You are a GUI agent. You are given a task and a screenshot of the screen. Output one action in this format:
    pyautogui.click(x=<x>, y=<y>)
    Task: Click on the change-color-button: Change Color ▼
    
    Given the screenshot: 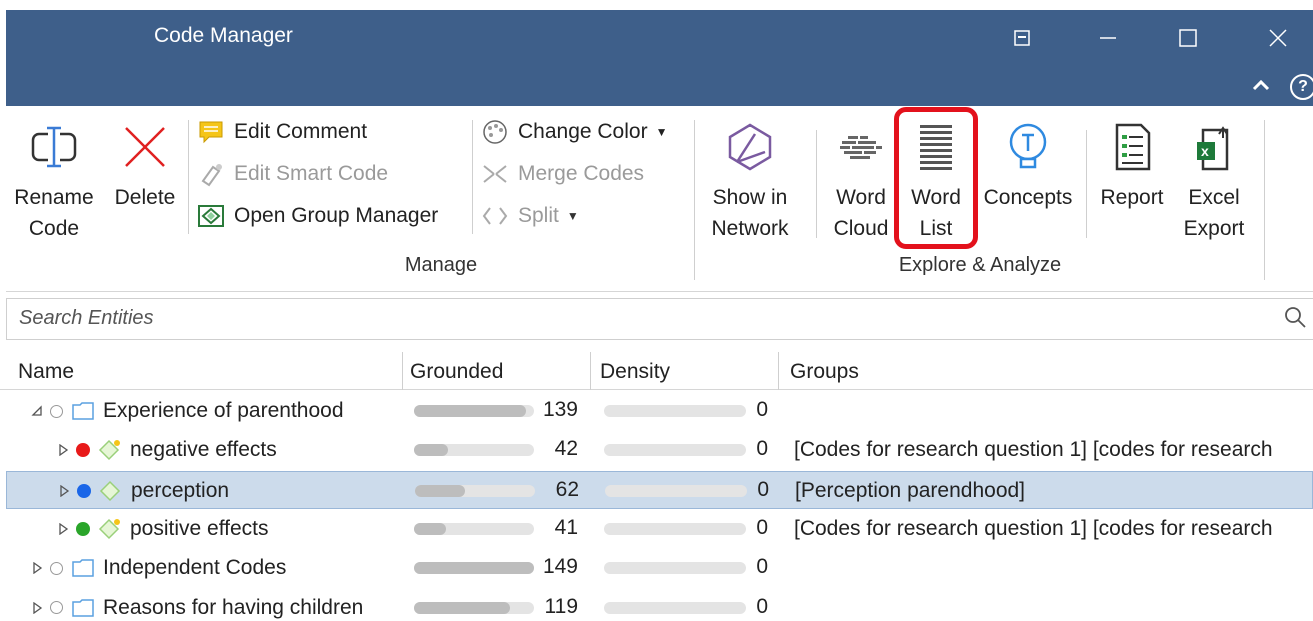 What is the action you would take?
    pyautogui.click(x=573, y=132)
    